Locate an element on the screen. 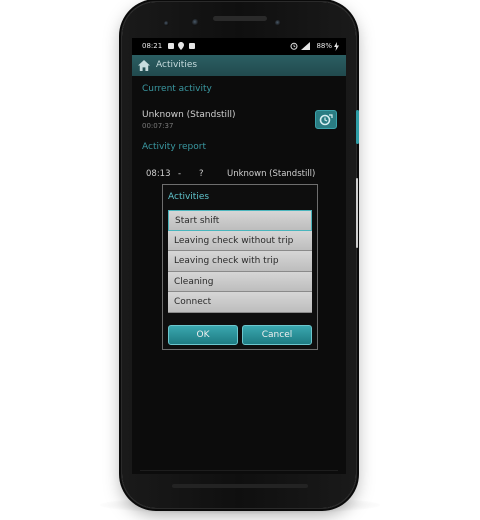 The image size is (480, 520). dialog-title: Activities is located at coordinates (189, 197).